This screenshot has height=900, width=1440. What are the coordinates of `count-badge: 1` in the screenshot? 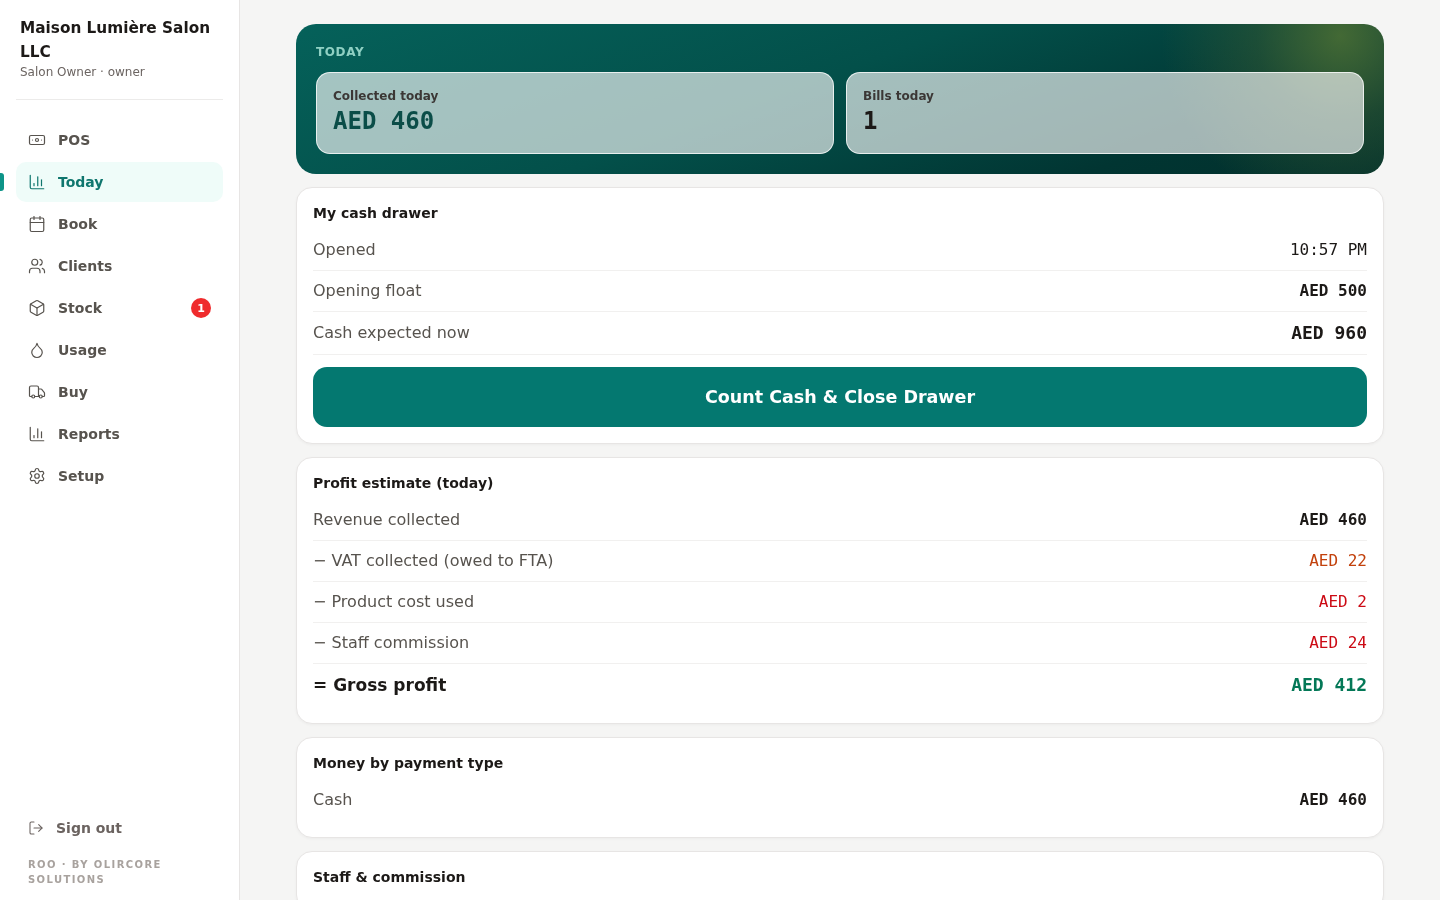 It's located at (201, 308).